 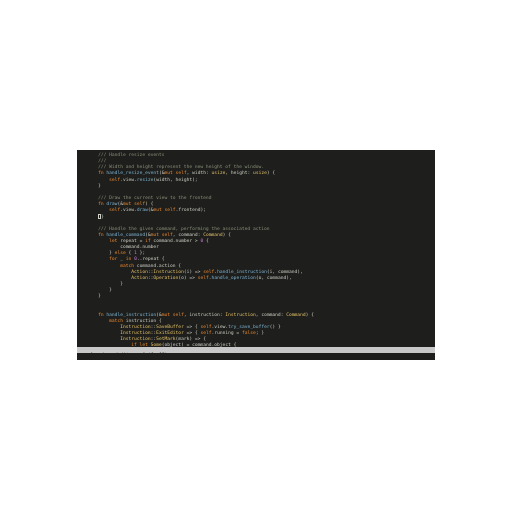 I want to click on code-token: };, so click(x=141, y=254).